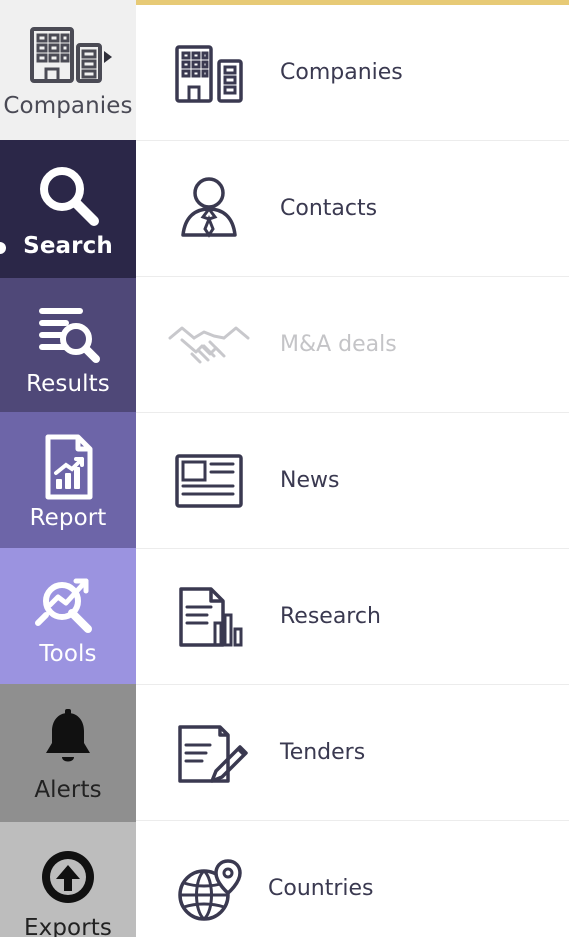 This screenshot has width=569, height=937. Describe the element at coordinates (323, 752) in the screenshot. I see `menu-label-tenders: Tenders` at that location.